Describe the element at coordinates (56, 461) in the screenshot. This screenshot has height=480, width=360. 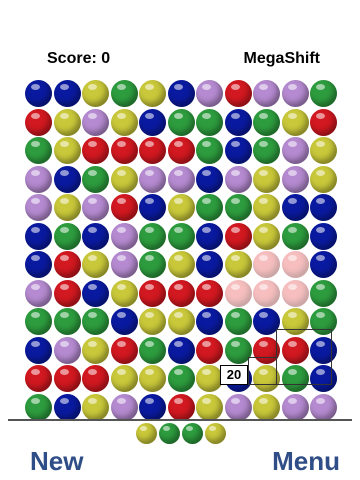
I see `new-game-button: New` at that location.